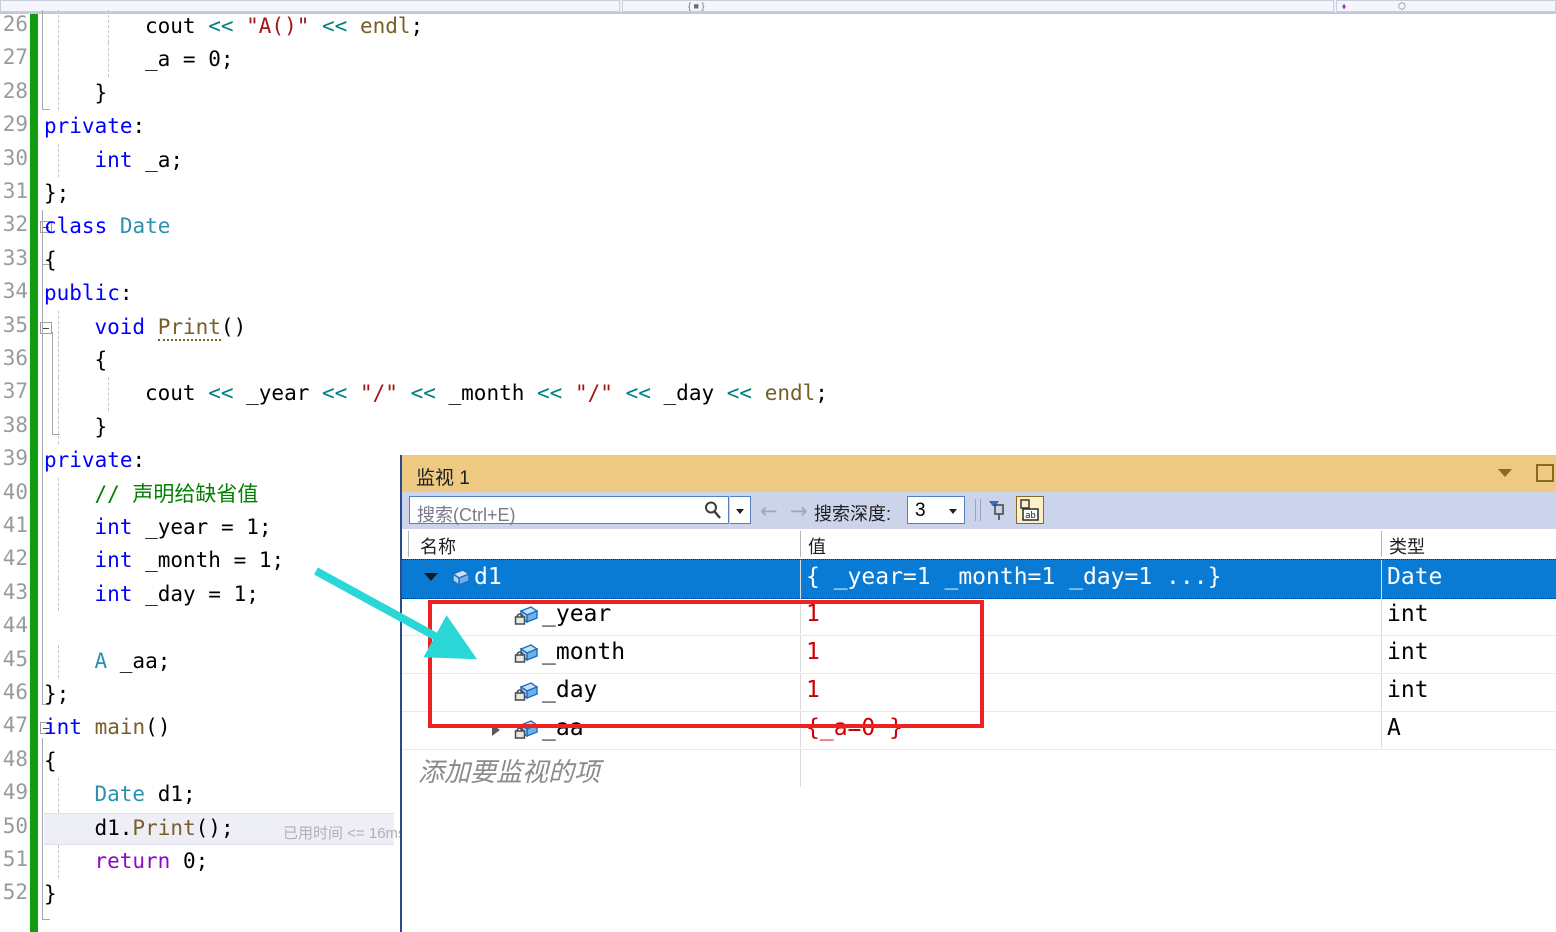 The width and height of the screenshot is (1556, 932). I want to click on watch-row: _month 1 int, so click(979, 654).